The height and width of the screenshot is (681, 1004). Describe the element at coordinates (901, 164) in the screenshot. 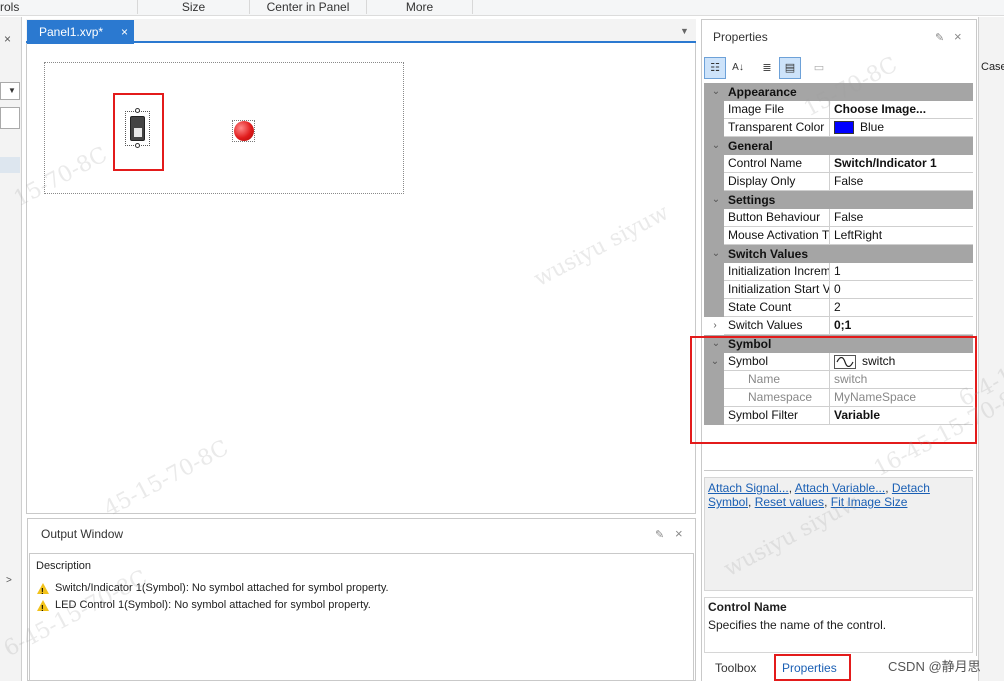

I see `property-value: Switch/Indicator 1` at that location.